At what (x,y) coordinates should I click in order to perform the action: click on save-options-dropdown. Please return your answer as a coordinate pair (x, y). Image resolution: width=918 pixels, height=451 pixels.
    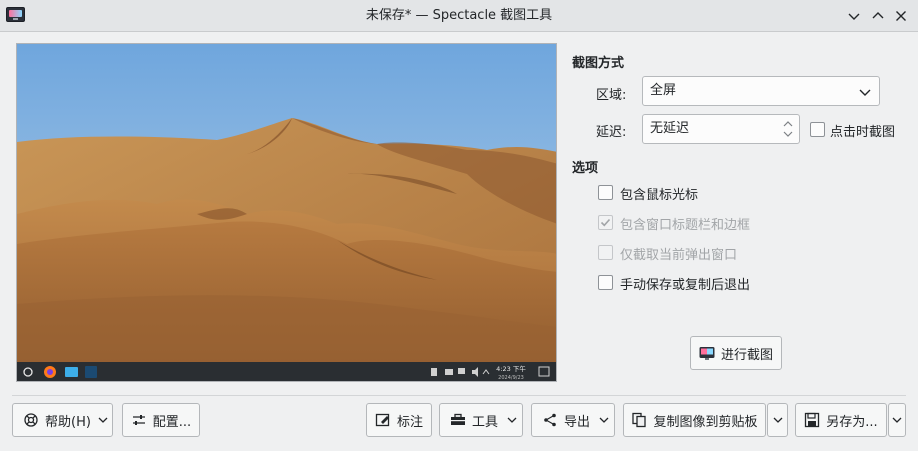
    Looking at the image, I should click on (897, 420).